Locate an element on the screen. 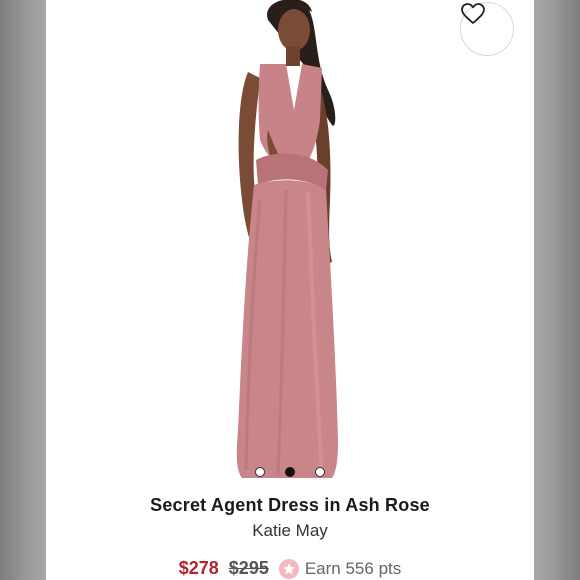 The height and width of the screenshot is (580, 580). left-backdrop is located at coordinates (23, 290).